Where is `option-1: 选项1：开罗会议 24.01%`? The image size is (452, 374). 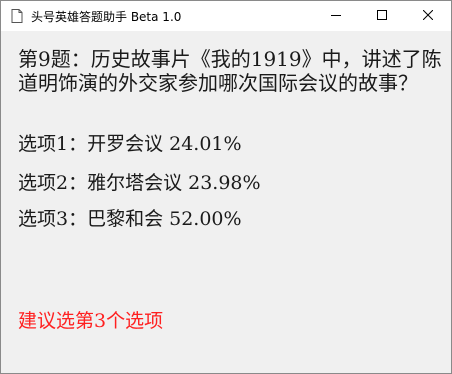
option-1: 选项1：开罗会议 24.01% is located at coordinates (130, 144).